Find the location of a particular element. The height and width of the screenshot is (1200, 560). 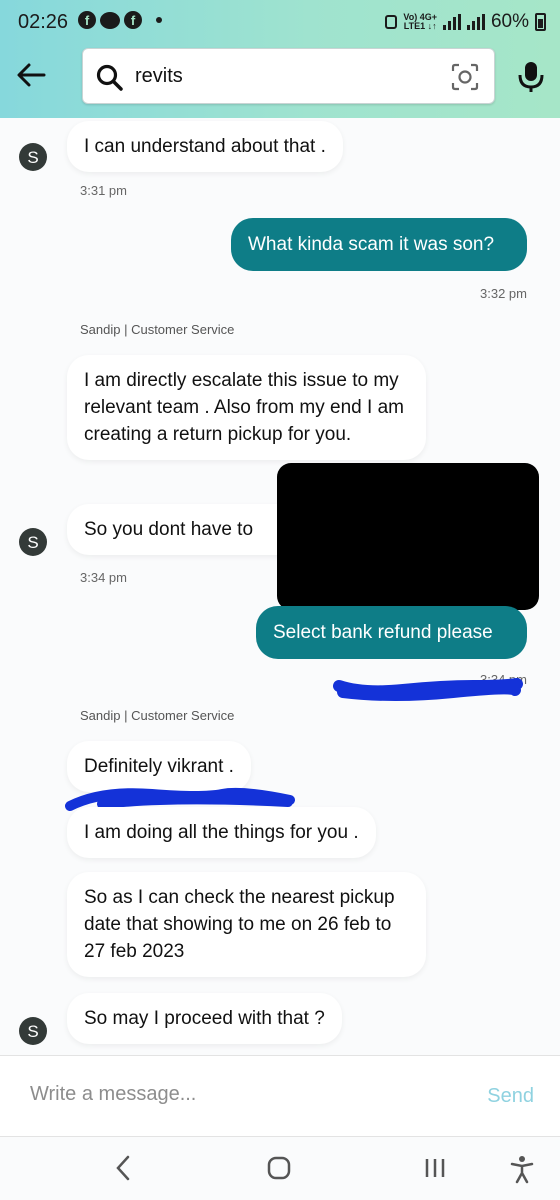

message-time: 3:31 pm is located at coordinates (103, 190).